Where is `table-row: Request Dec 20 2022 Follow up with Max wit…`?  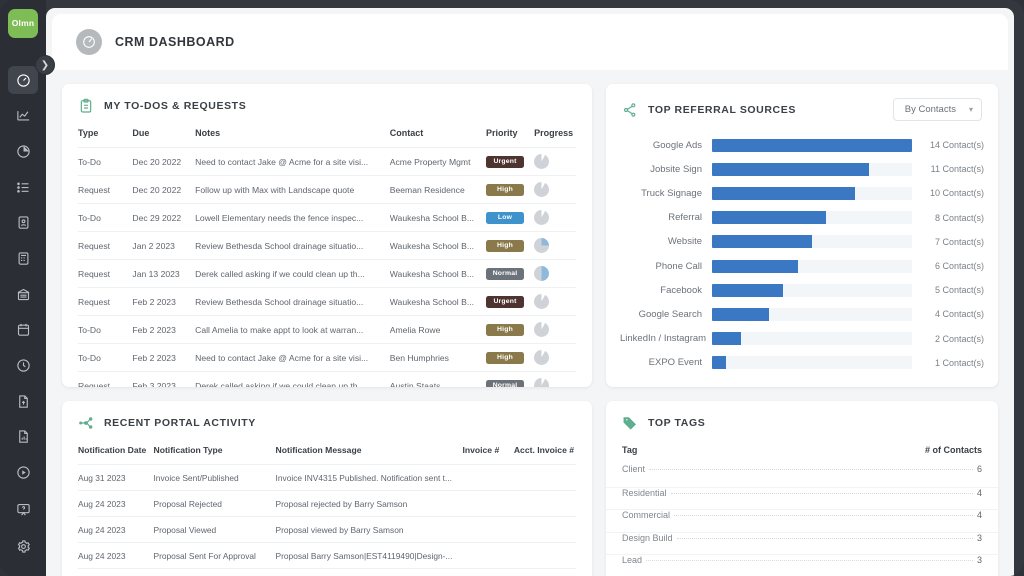
table-row: Request Dec 20 2022 Follow up with Max wit… is located at coordinates (327, 189).